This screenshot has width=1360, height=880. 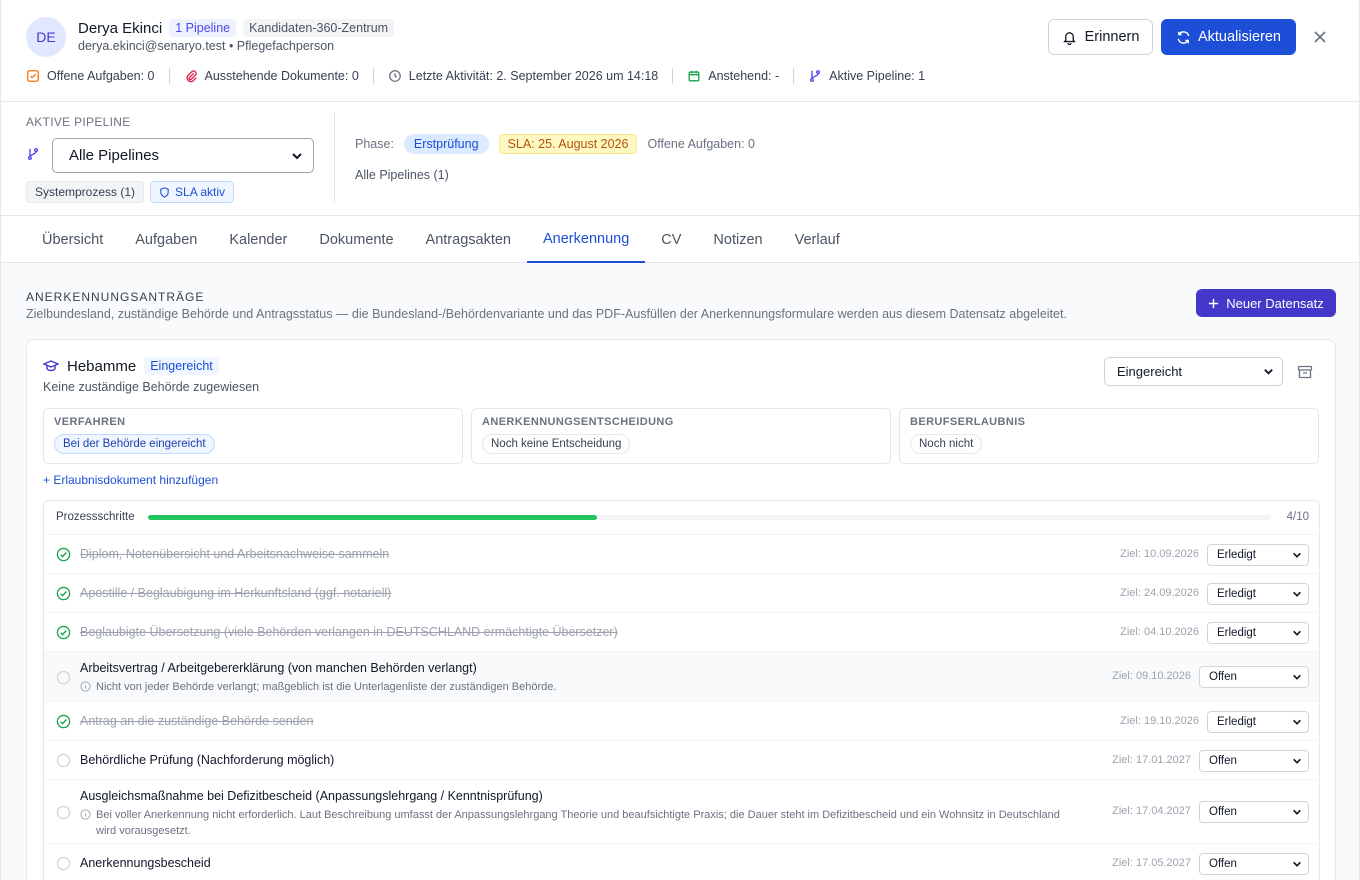 What do you see at coordinates (1151, 862) in the screenshot?
I see `step-target-date: Ziel: 17.05.2027` at bounding box center [1151, 862].